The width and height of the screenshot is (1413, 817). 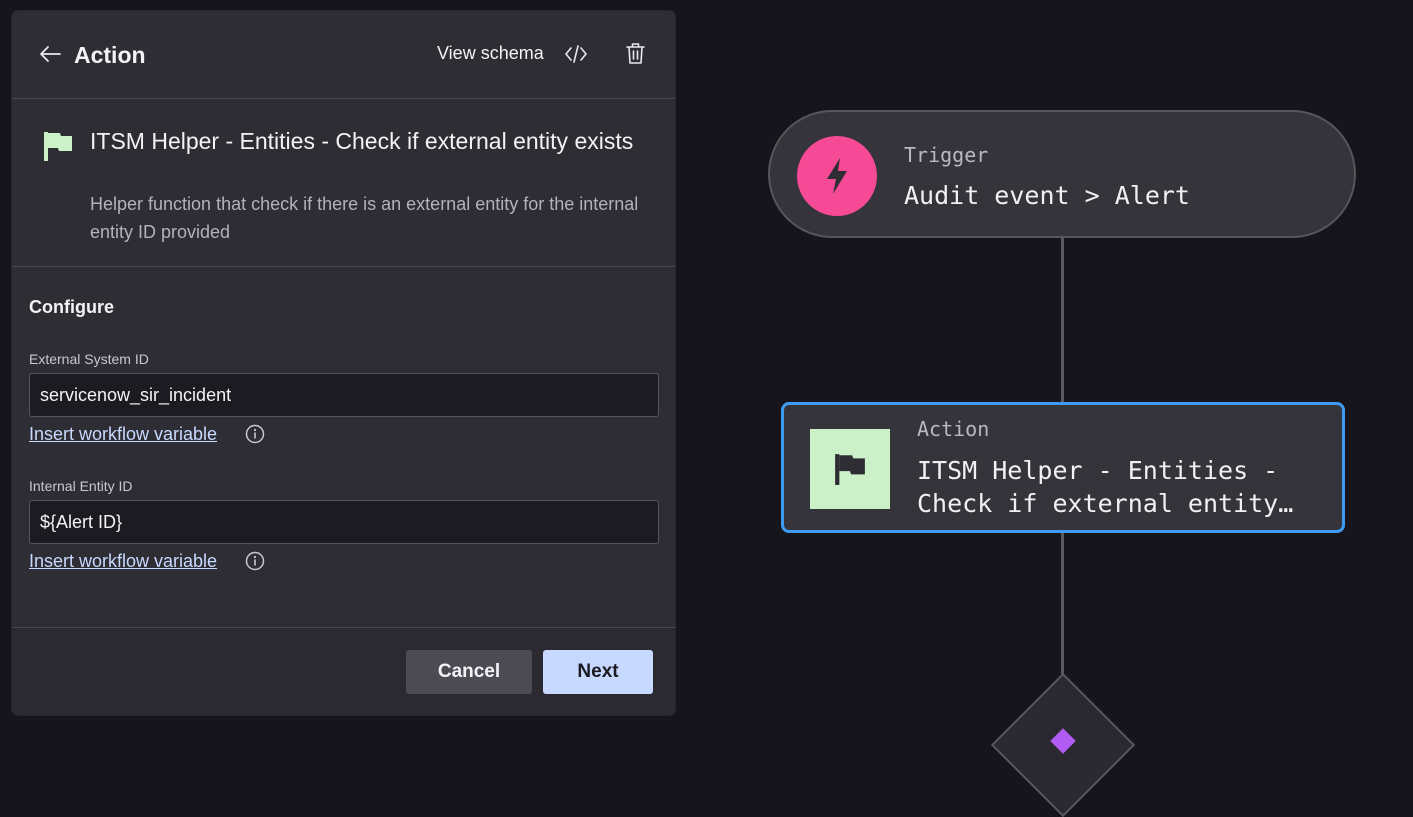 I want to click on lightning-bolt-icon, so click(x=837, y=176).